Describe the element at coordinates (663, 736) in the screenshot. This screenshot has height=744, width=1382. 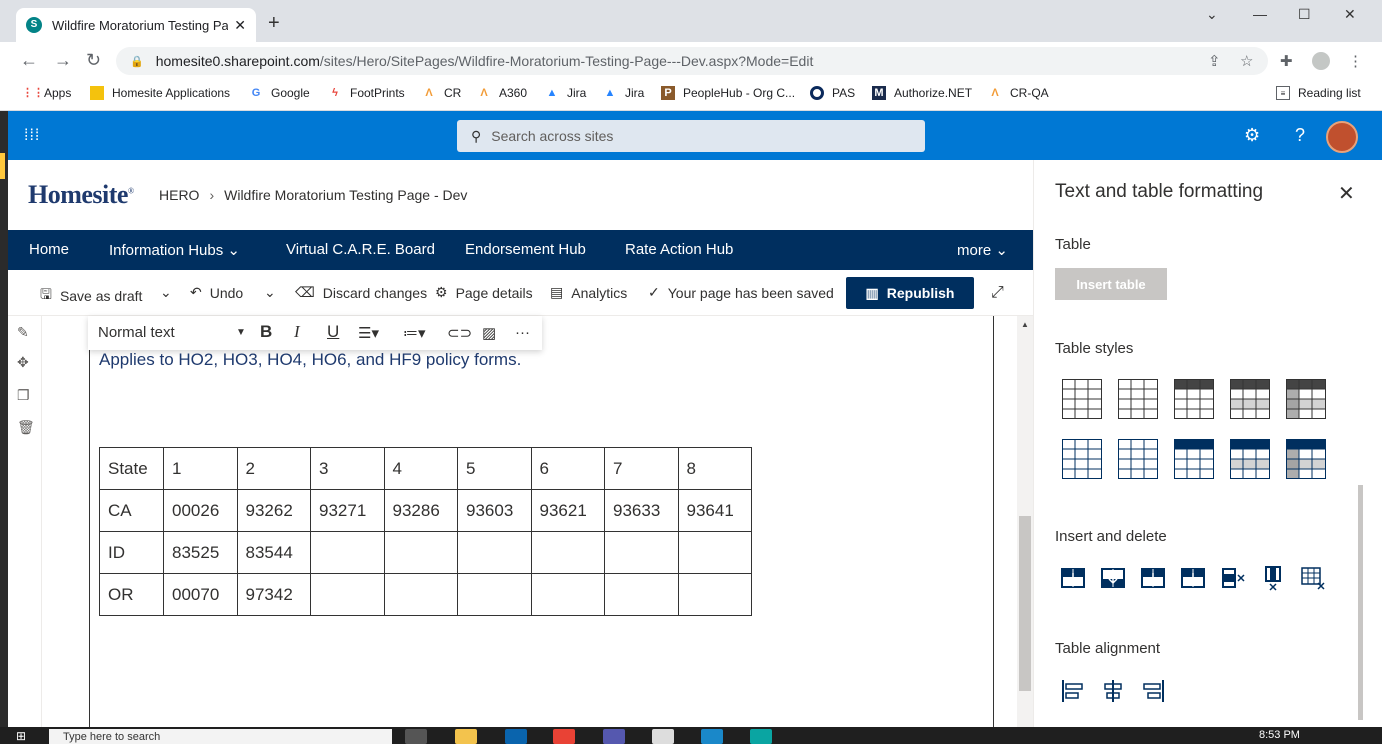
I see `notepad-icon` at that location.